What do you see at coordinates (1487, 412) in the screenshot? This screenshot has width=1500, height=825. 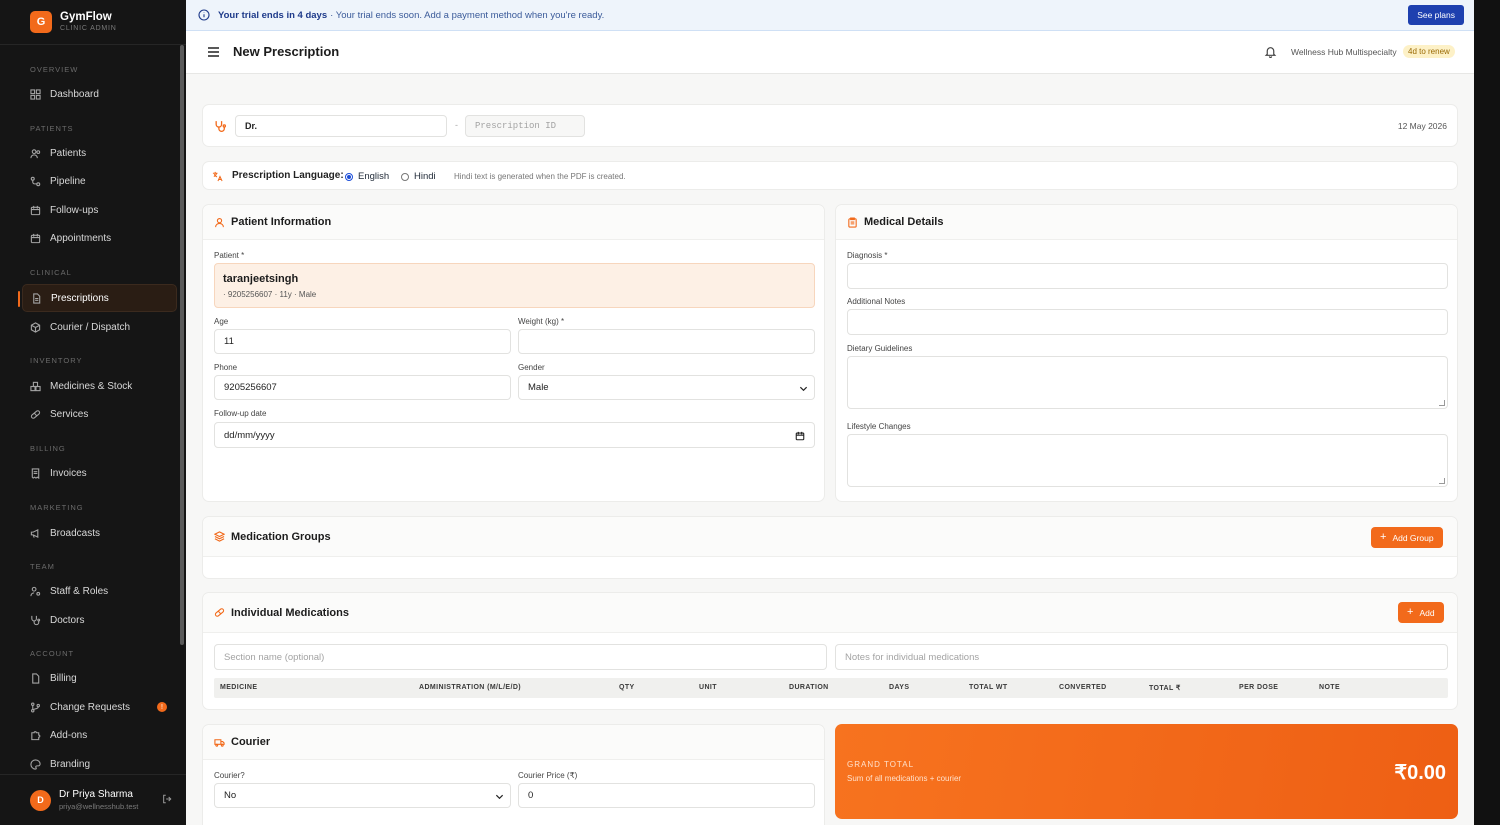 I see `window-gutter` at bounding box center [1487, 412].